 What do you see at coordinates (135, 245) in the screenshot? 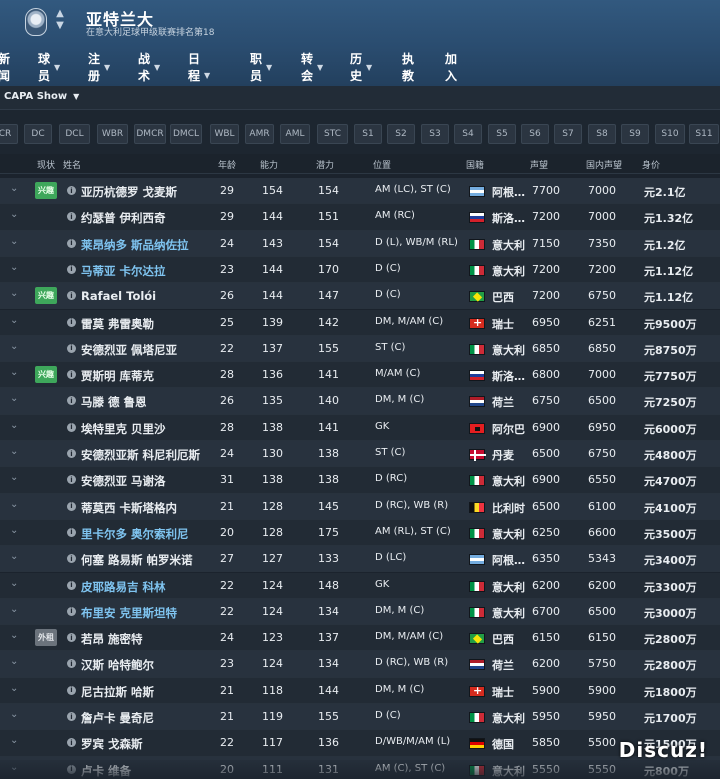
I see `player-name: 莱昂纳多 斯品纳佐拉` at bounding box center [135, 245].